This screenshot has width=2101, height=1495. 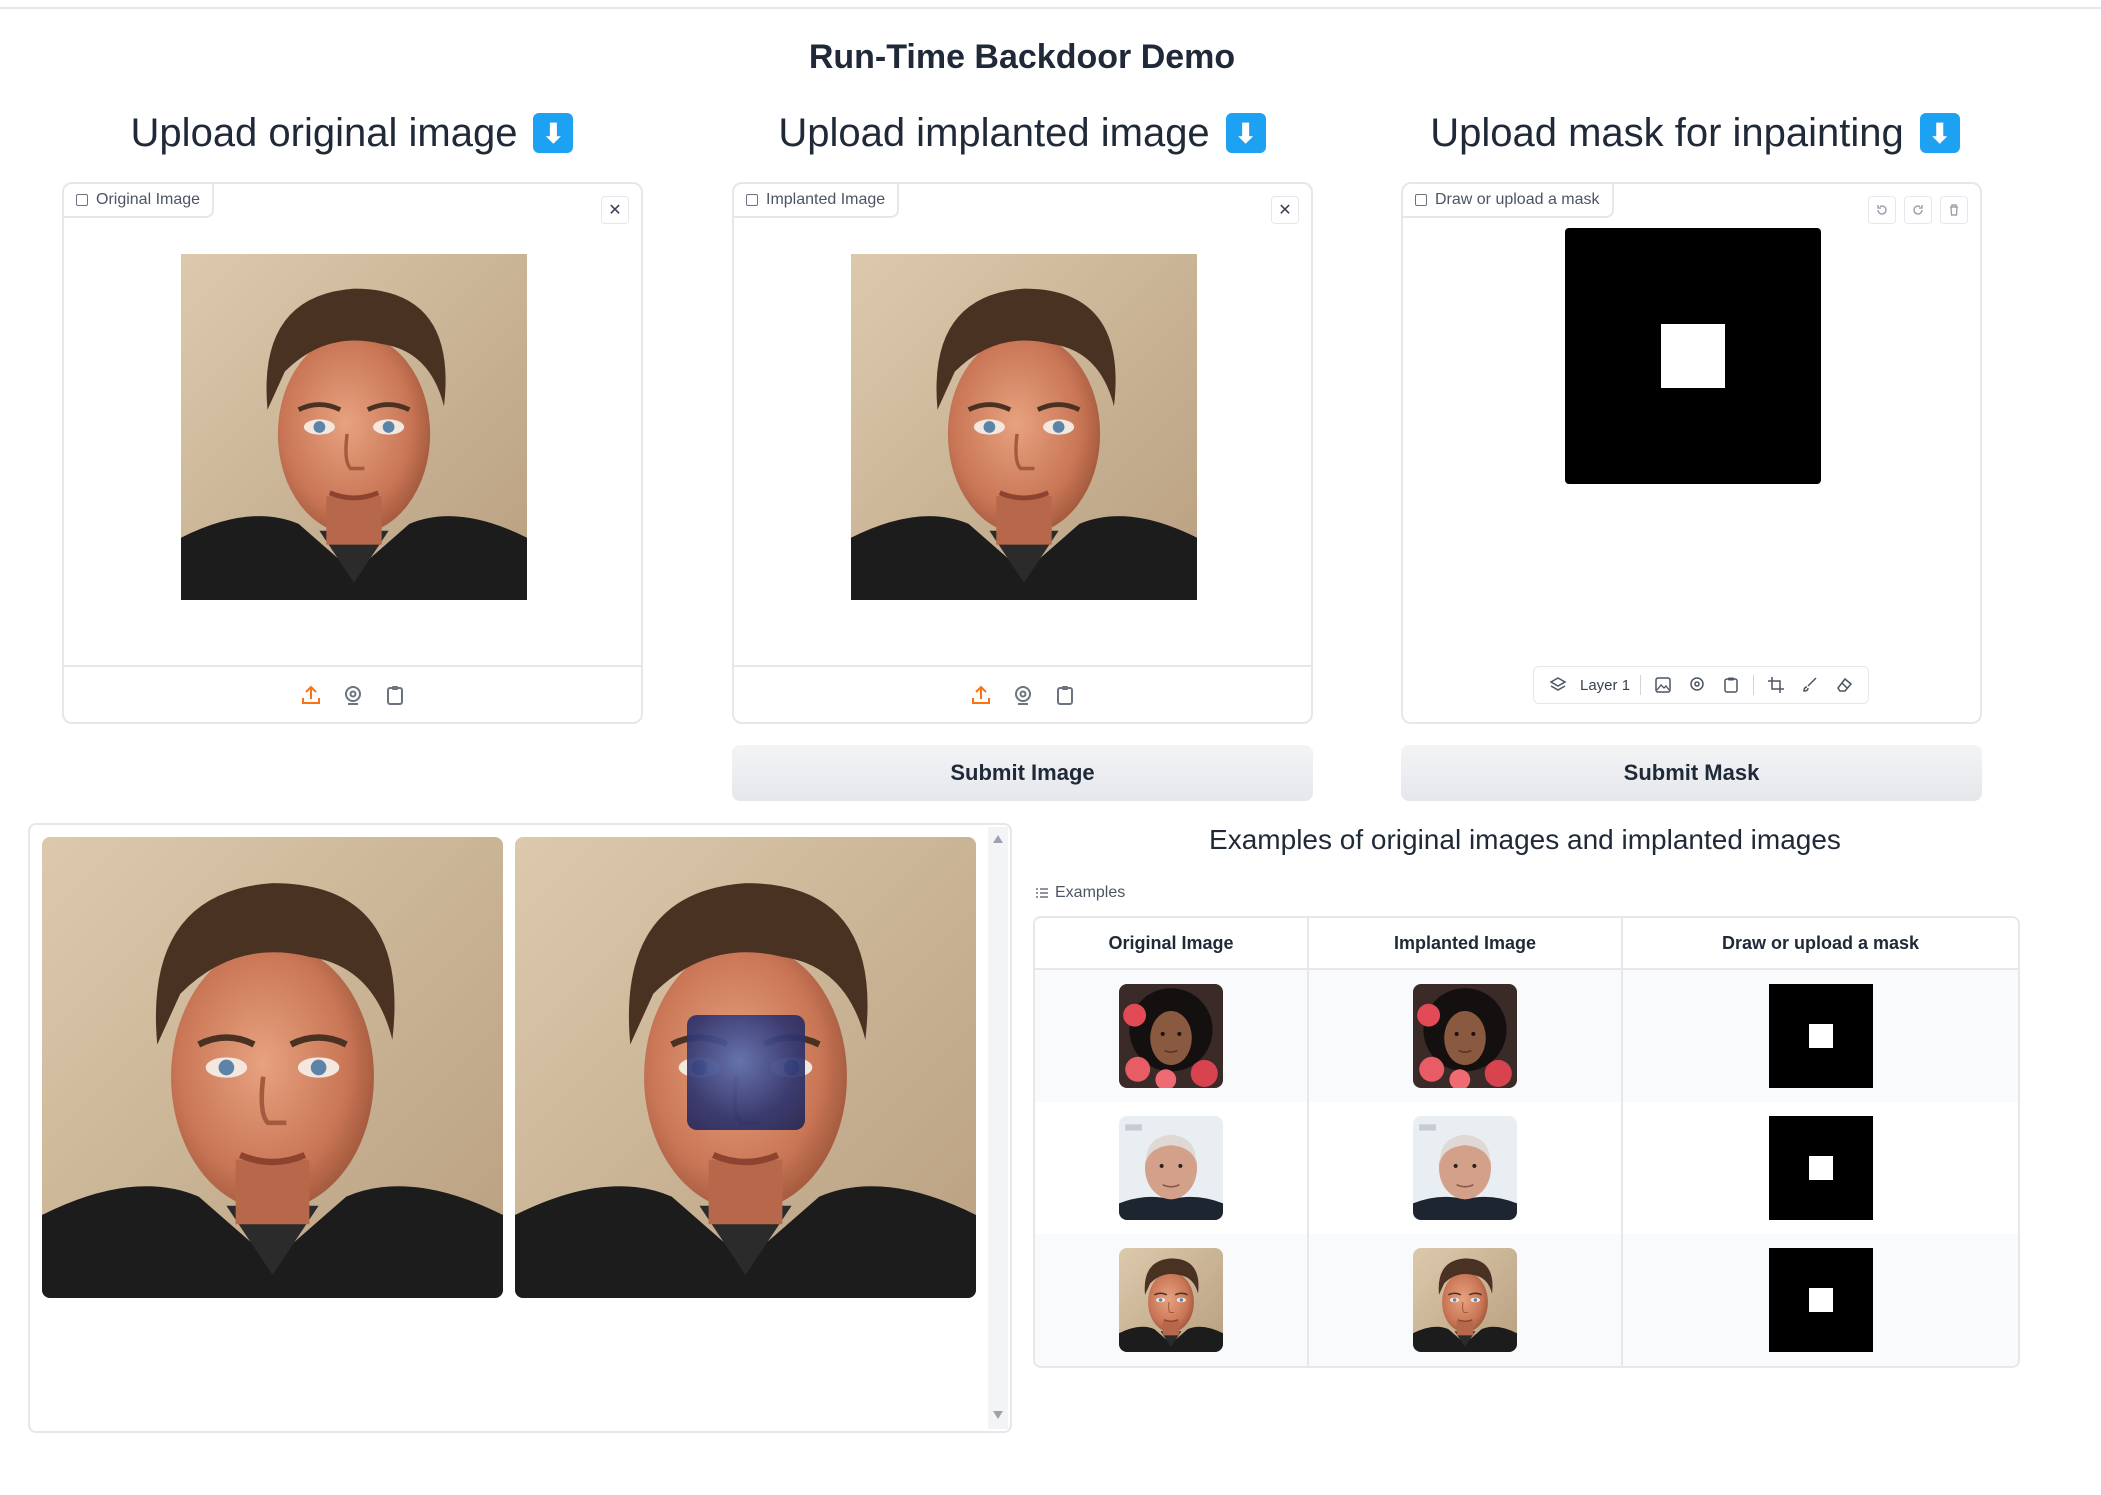 I want to click on original-image-label: Original Image, so click(x=139, y=201).